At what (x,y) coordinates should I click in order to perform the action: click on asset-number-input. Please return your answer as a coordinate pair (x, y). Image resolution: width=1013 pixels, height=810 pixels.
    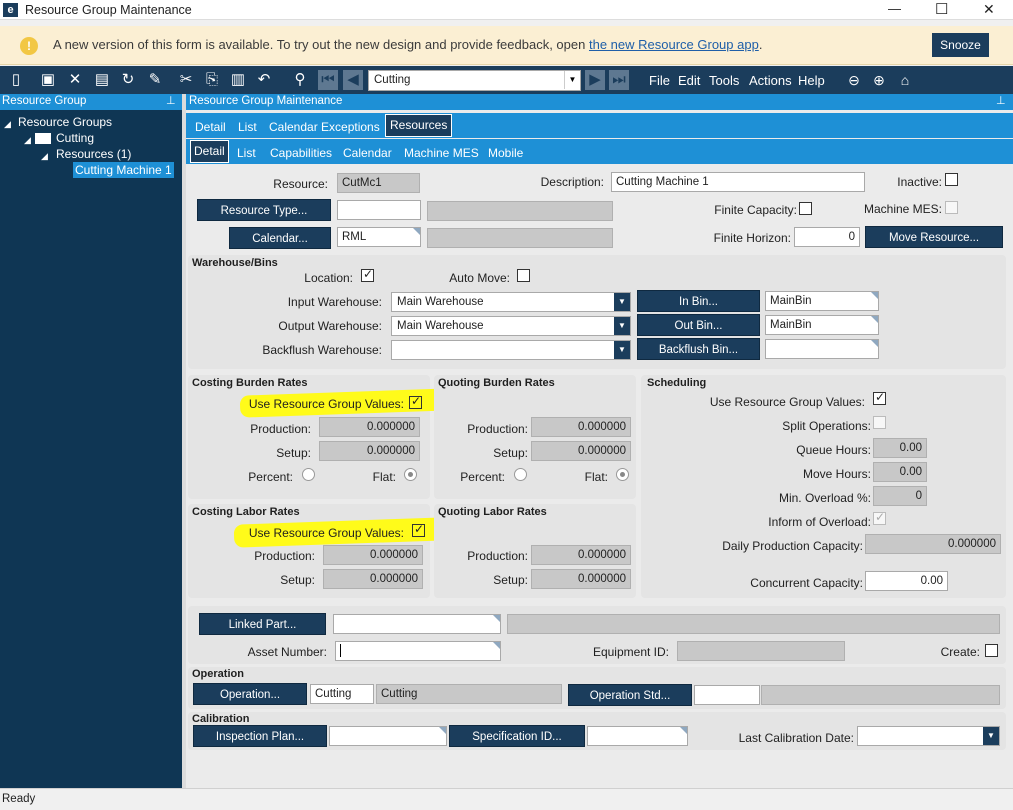
    Looking at the image, I should click on (418, 651).